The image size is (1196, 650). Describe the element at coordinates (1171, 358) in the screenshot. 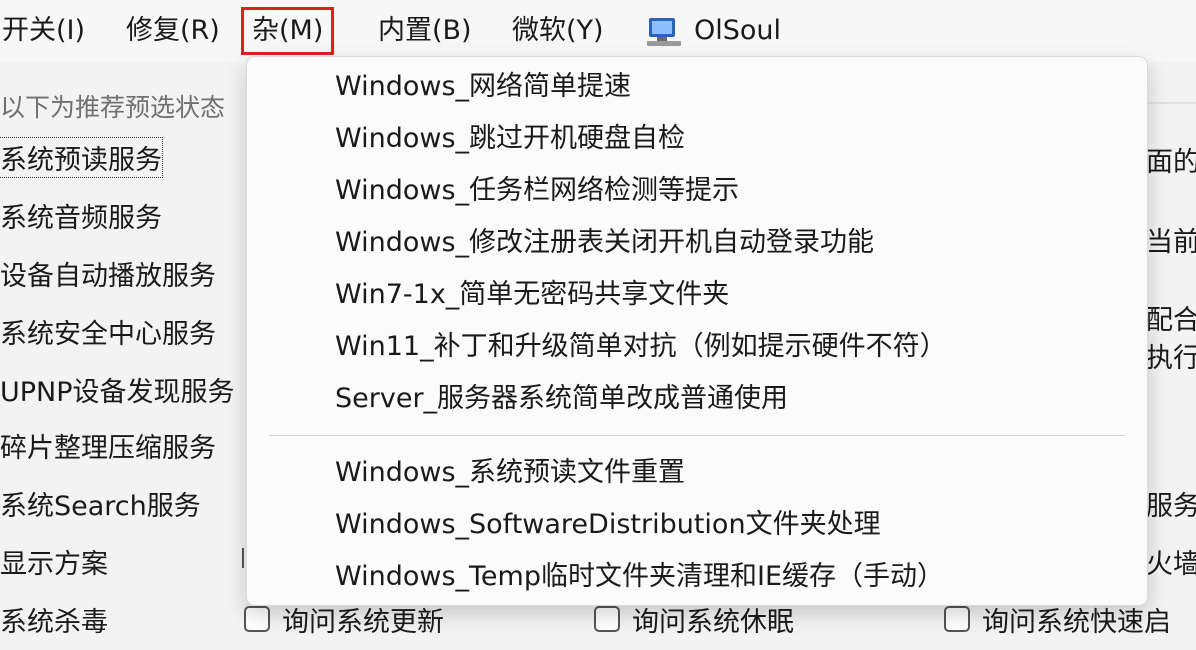

I see `right-text-fragment: 执行` at that location.